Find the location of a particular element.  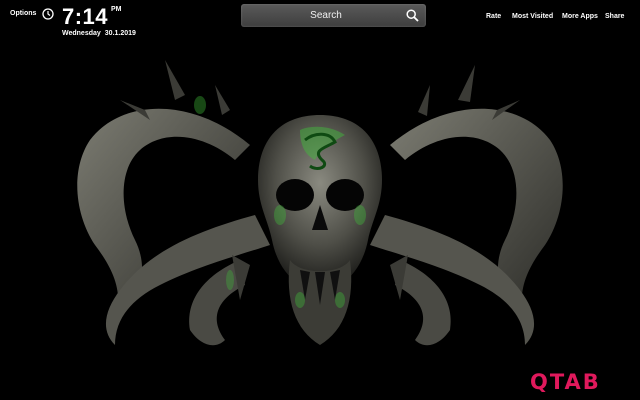

search-input: Search is located at coordinates (326, 15).